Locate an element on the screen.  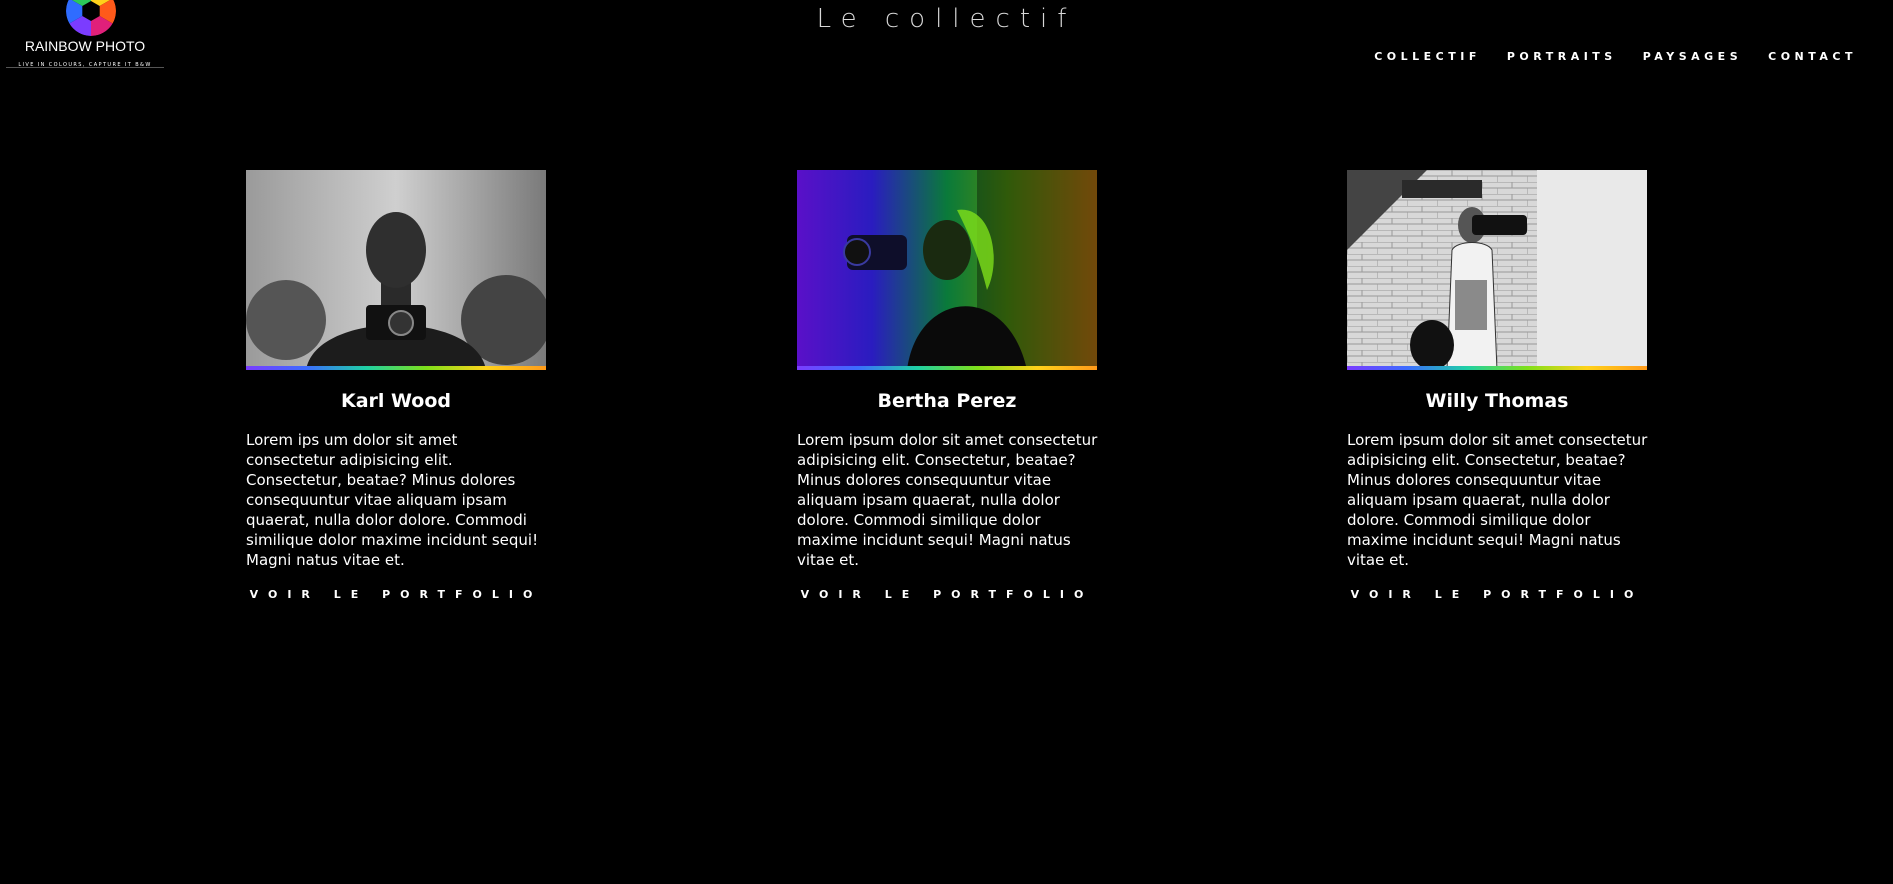
member-name: Bertha Perez is located at coordinates (947, 401).